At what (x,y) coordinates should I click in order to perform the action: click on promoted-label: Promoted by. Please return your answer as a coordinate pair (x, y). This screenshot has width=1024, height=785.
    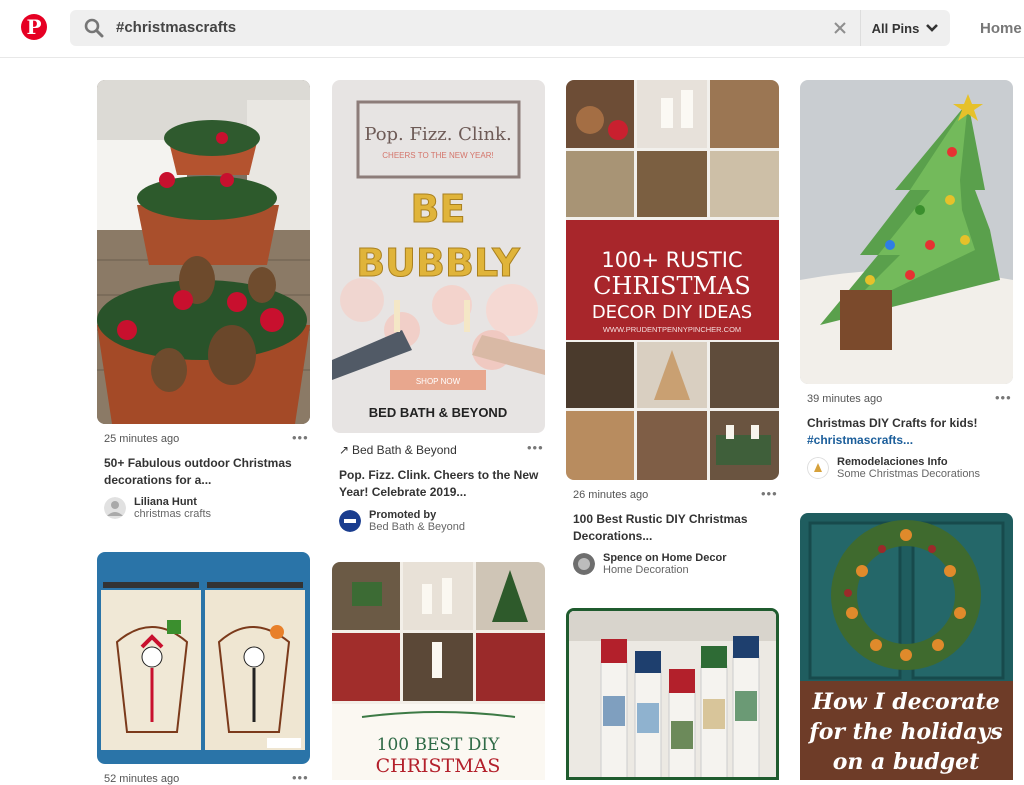
    Looking at the image, I should click on (403, 515).